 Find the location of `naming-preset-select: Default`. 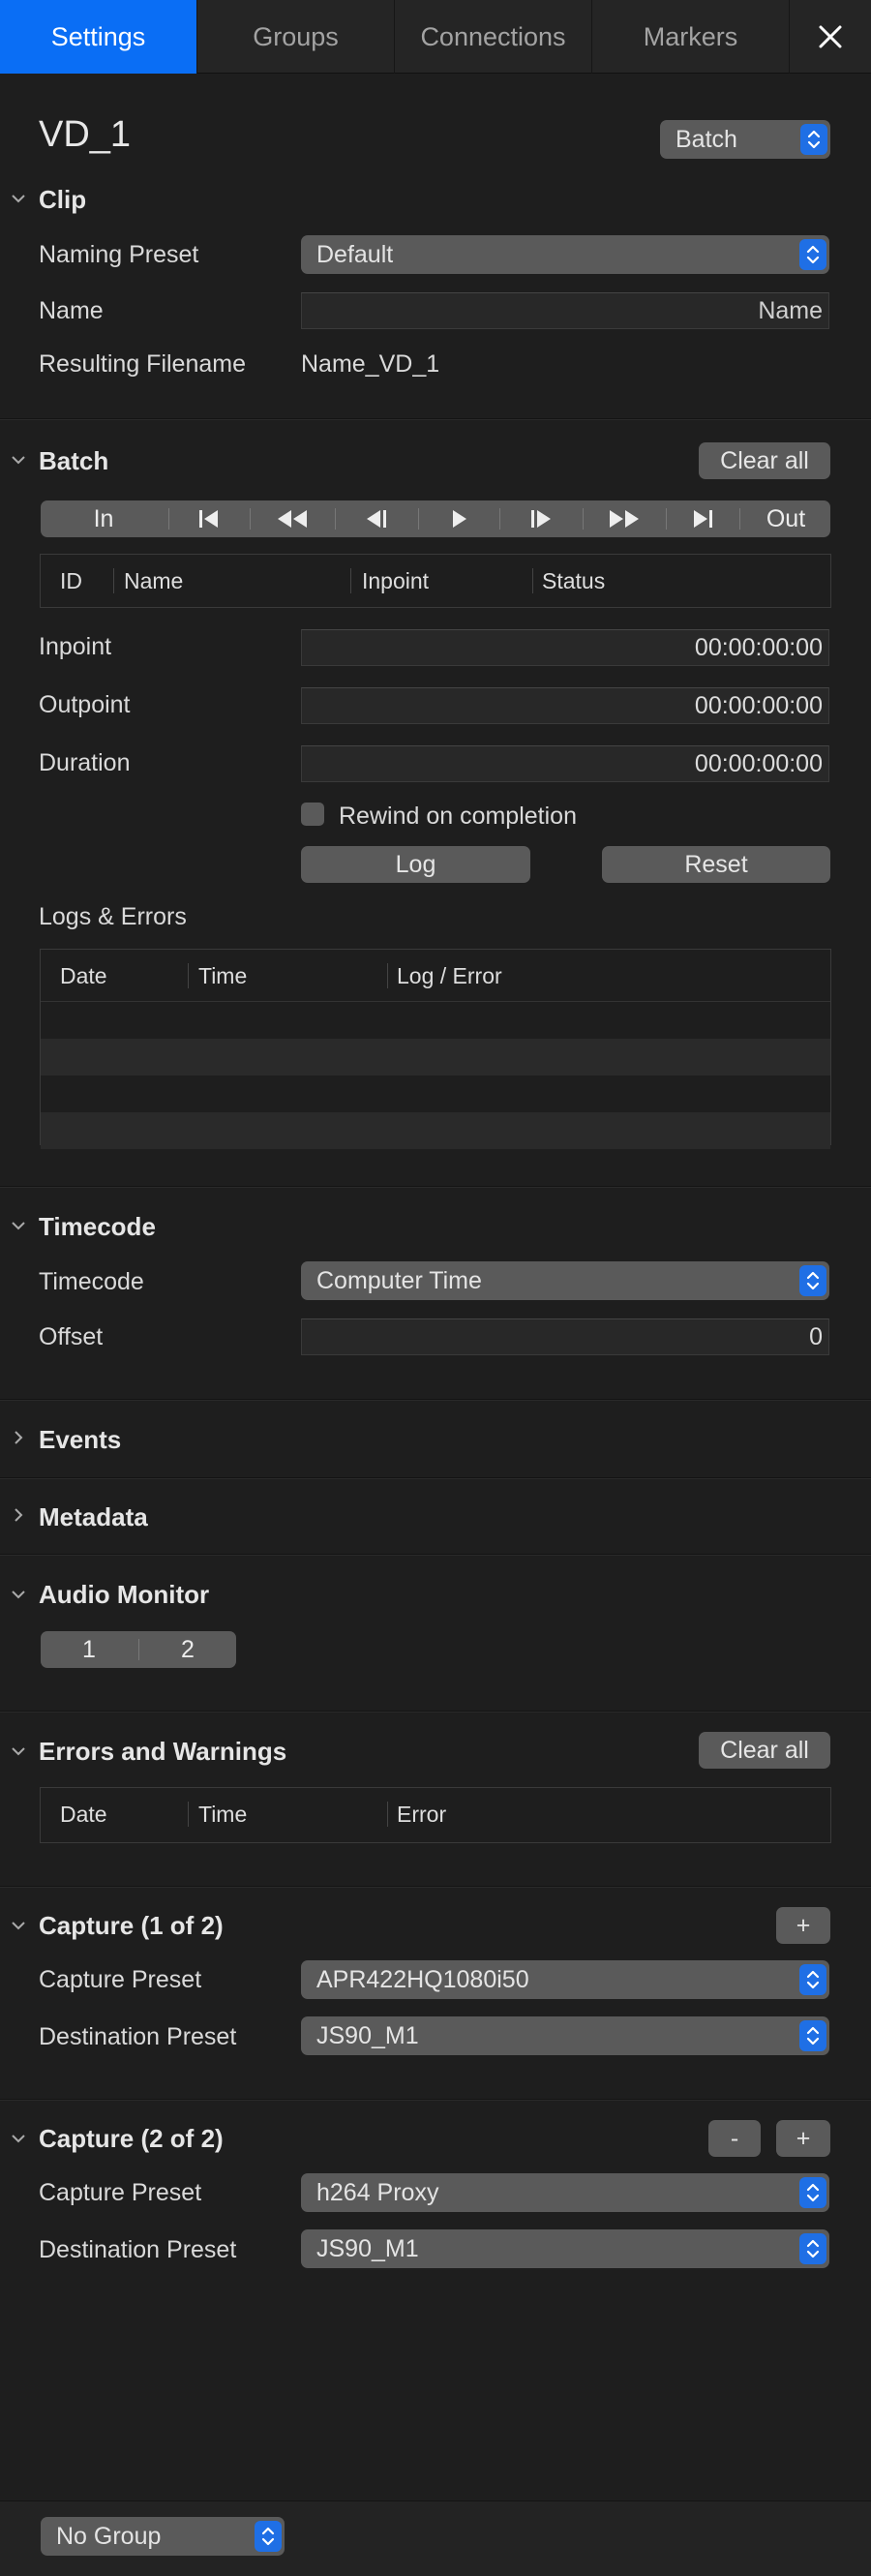

naming-preset-select: Default is located at coordinates (565, 255).